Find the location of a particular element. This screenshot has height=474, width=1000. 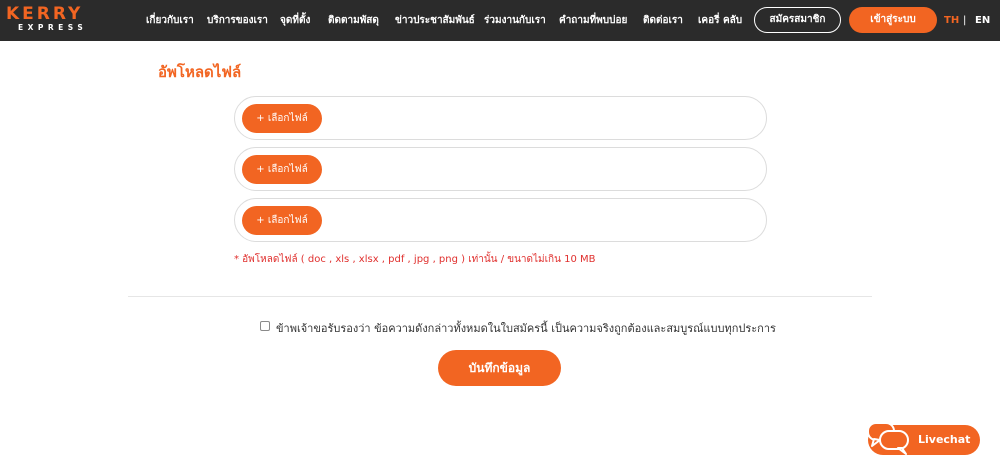

save-button: บันทึกข้อมูล is located at coordinates (499, 368).